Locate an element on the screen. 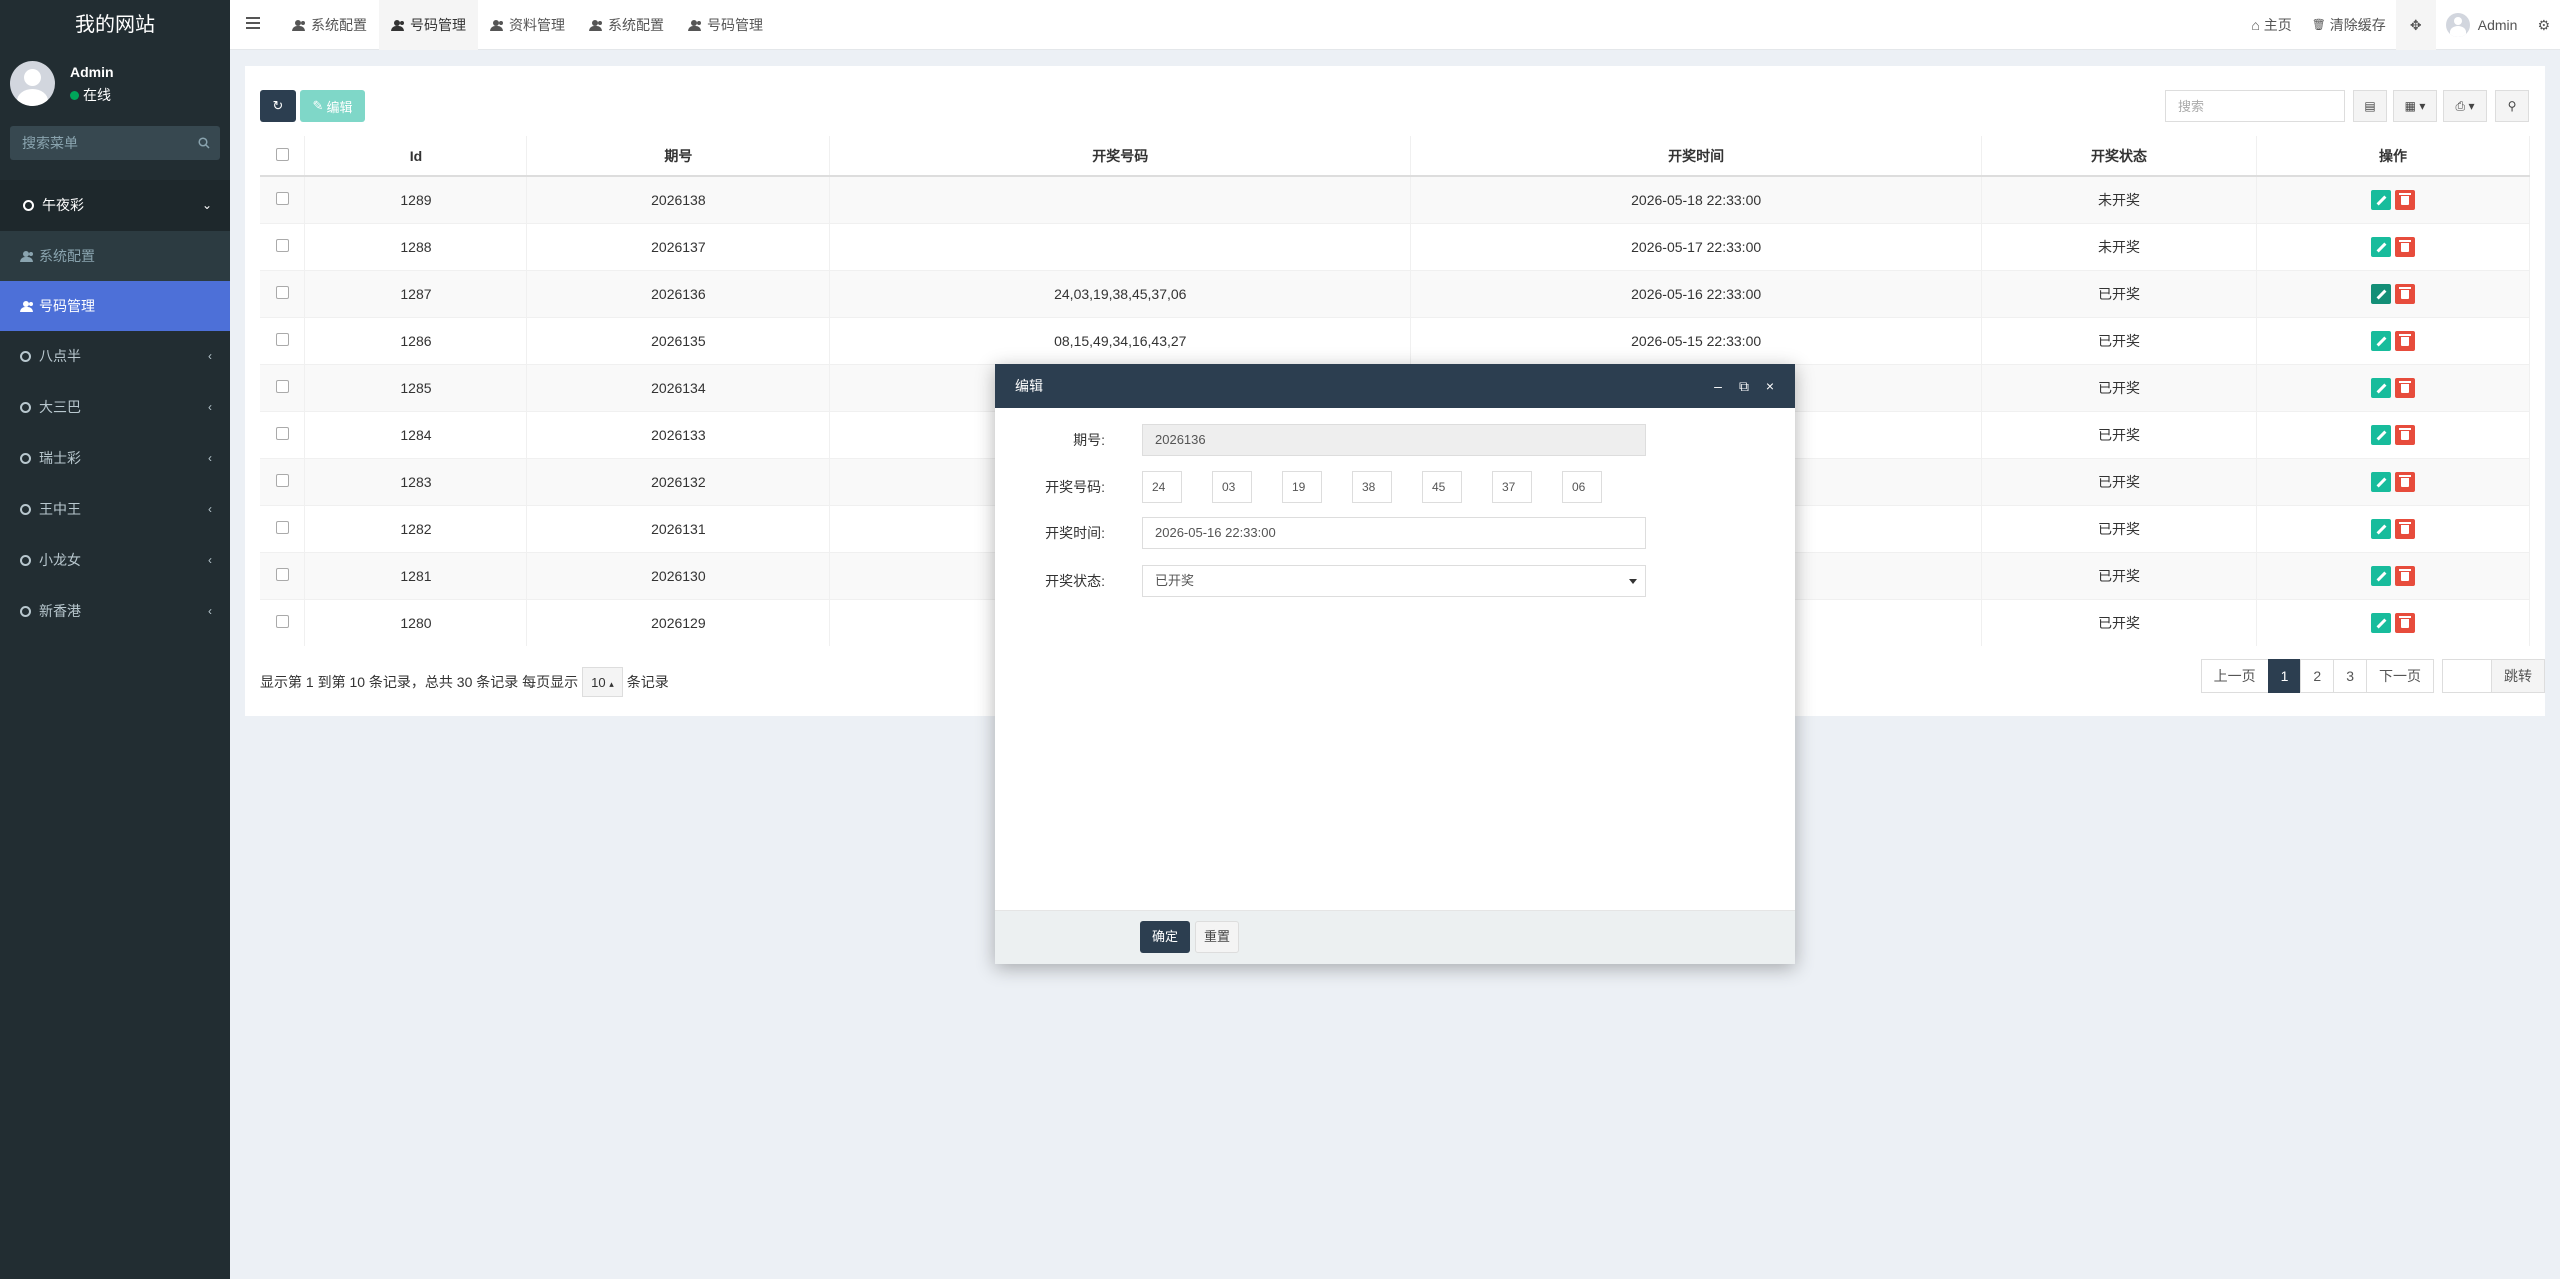  number-field-4: 38 is located at coordinates (1372, 487).